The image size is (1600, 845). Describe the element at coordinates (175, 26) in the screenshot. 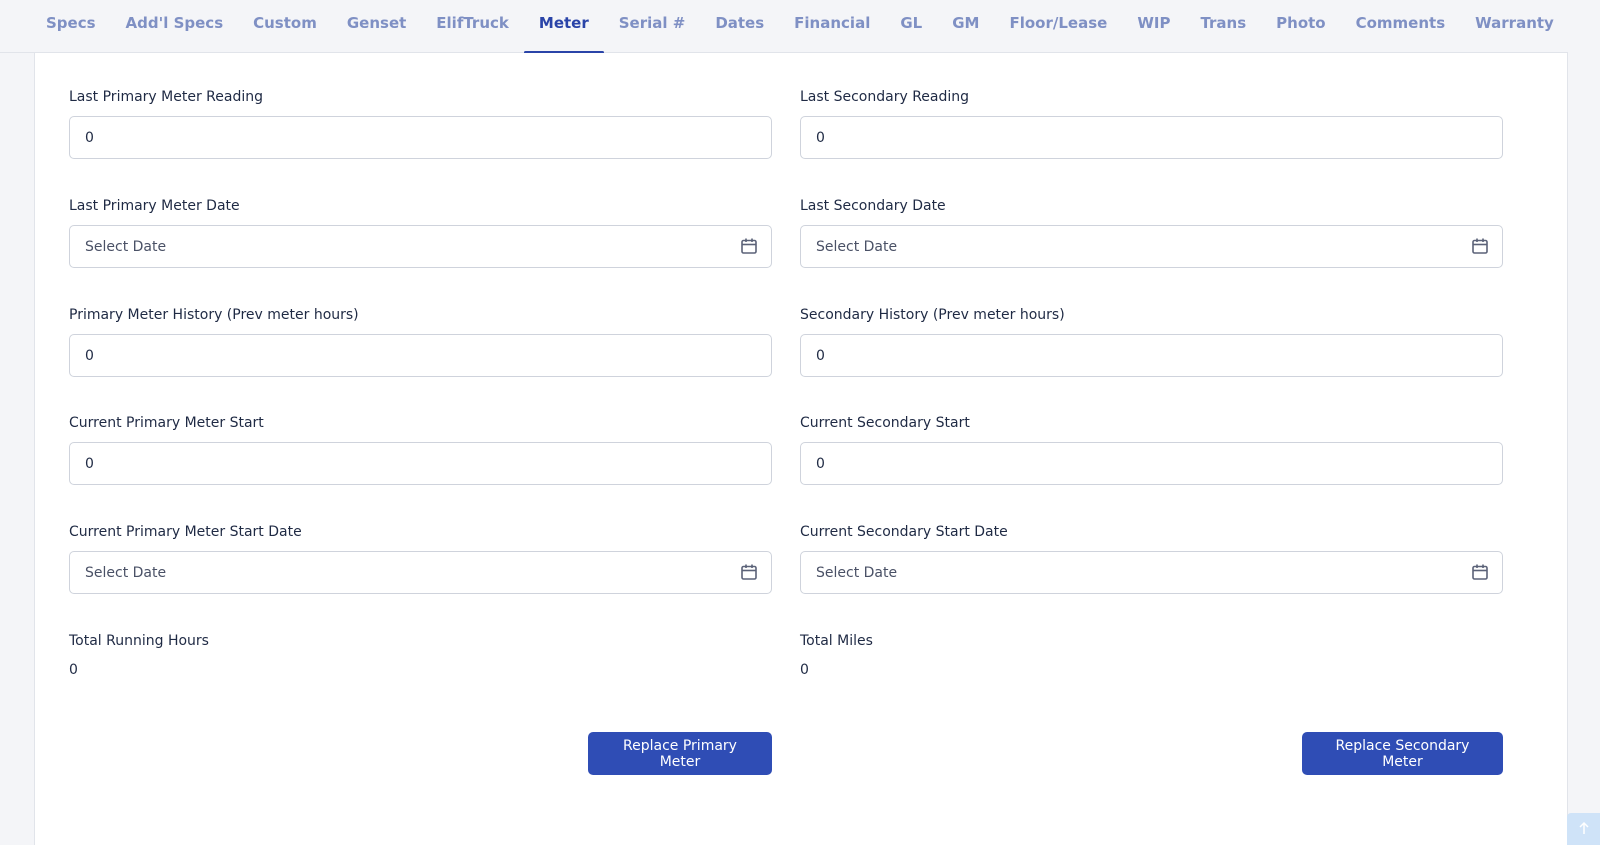

I see `tab-addl-specs: Add'l Specs` at that location.